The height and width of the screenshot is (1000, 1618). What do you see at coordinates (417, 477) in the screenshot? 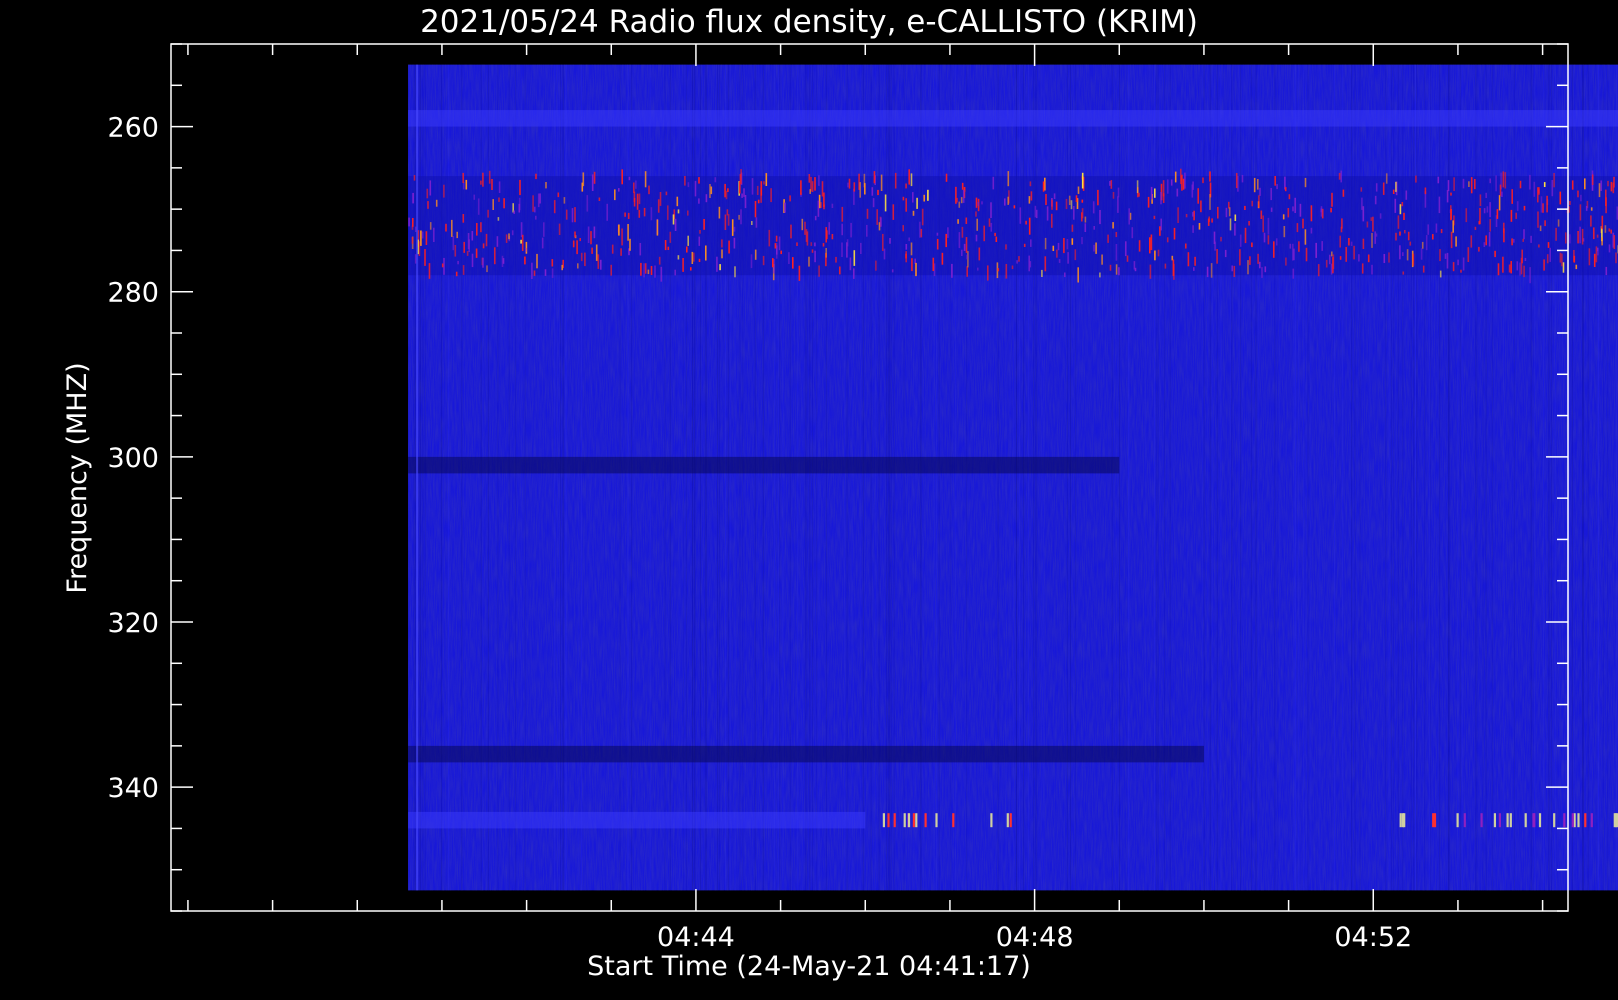
I see `edge-line` at bounding box center [417, 477].